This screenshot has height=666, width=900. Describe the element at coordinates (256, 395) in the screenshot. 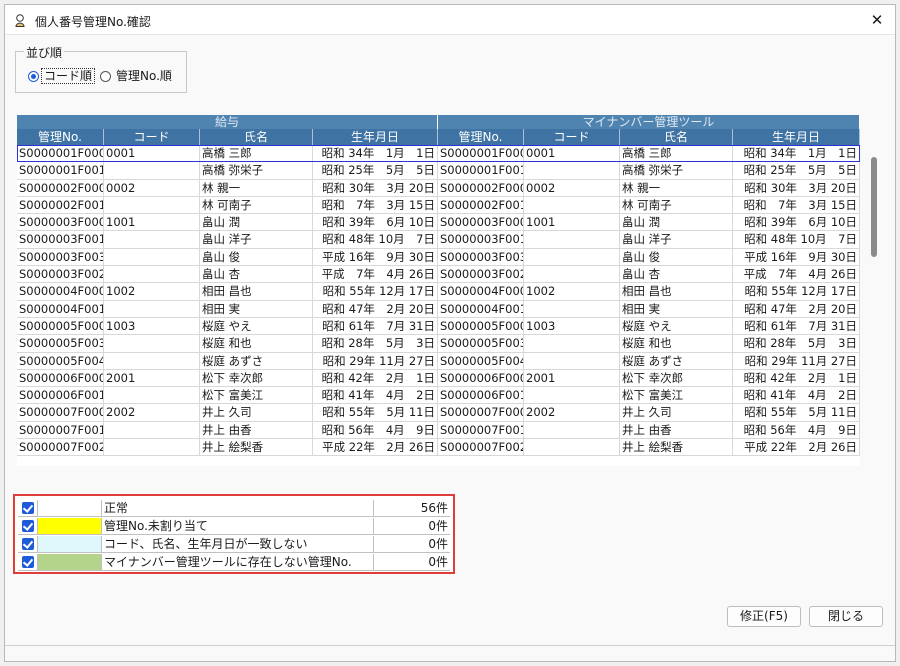

I see `cell-name: 松下 富美江` at that location.